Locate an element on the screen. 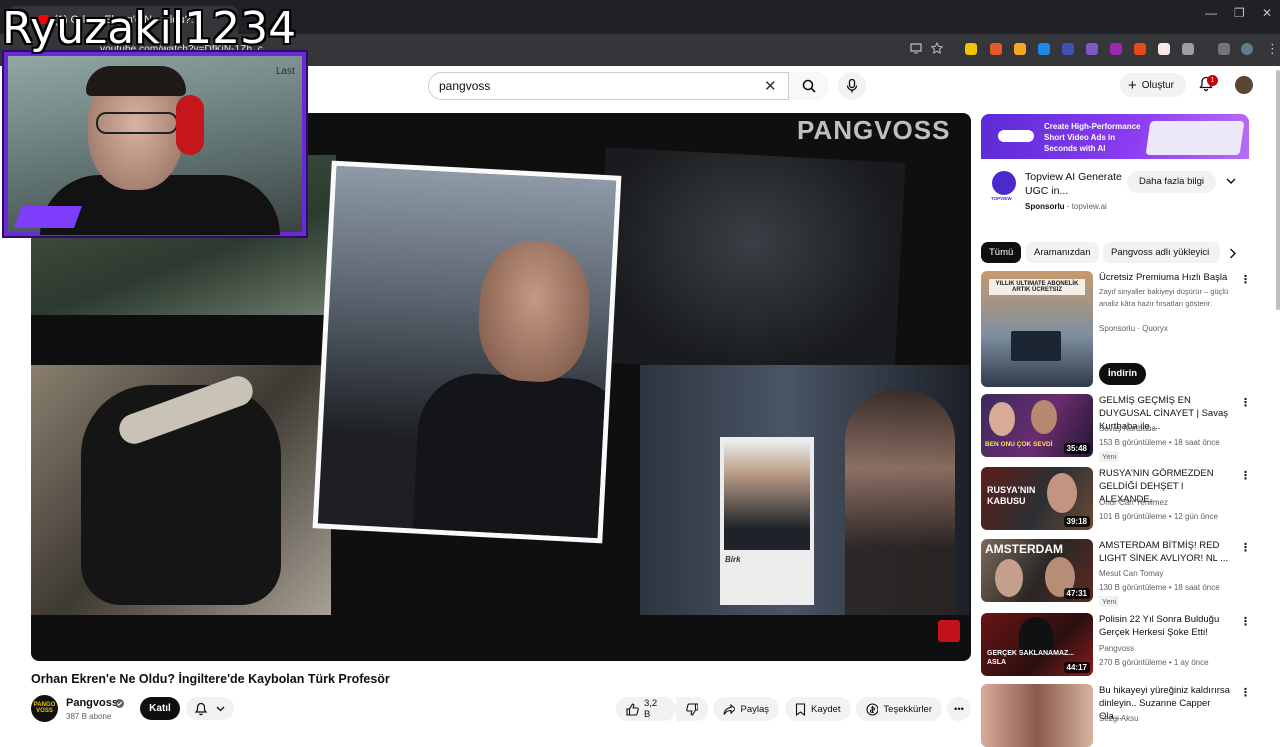 This screenshot has height=747, width=1280. more-horizontal-icon: ••• is located at coordinates (959, 709).